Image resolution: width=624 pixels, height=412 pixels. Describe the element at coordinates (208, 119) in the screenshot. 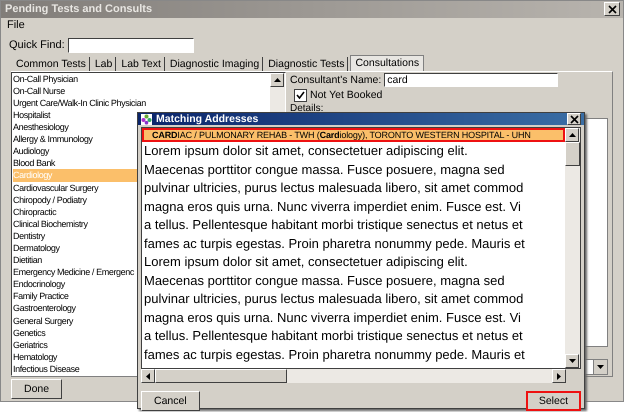

I see `dialog-title: Matching Addresses` at that location.